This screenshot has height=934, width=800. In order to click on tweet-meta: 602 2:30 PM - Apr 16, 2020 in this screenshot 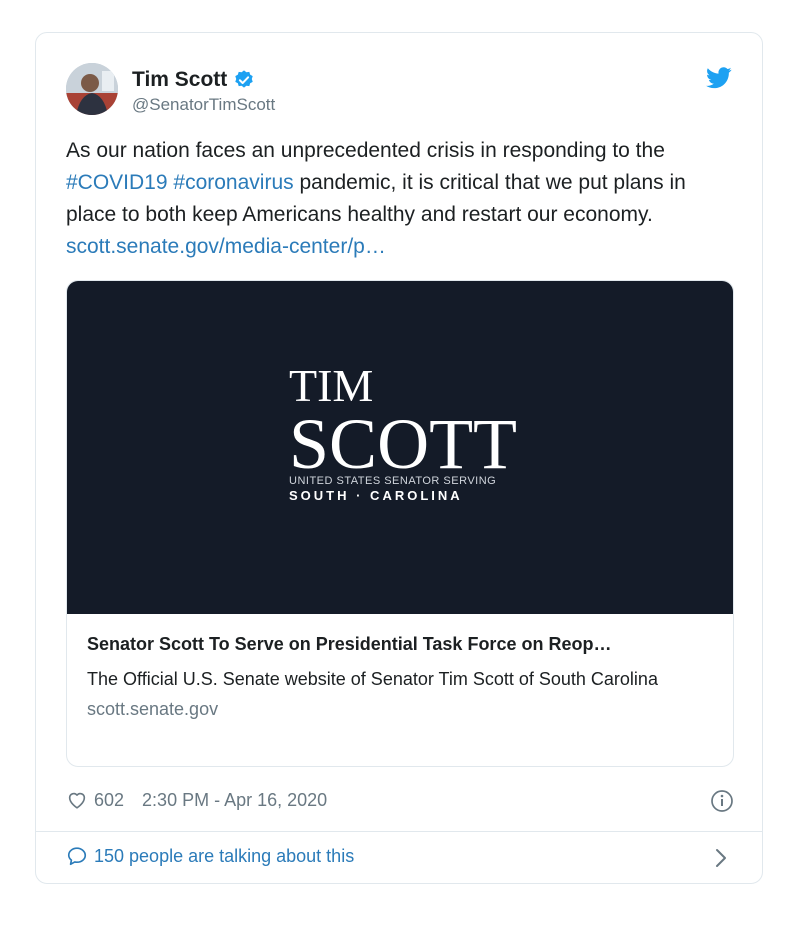, I will do `click(196, 800)`.